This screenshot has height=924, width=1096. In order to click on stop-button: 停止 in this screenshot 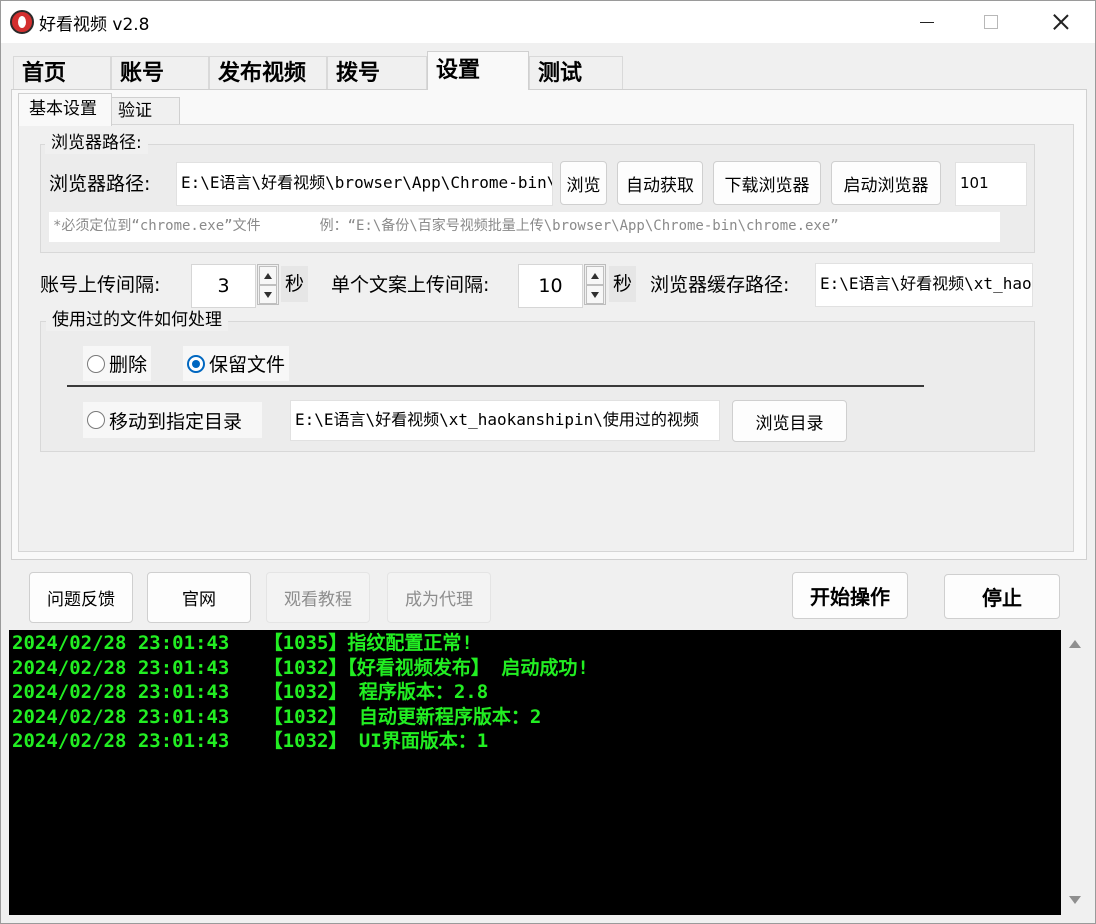, I will do `click(1002, 596)`.